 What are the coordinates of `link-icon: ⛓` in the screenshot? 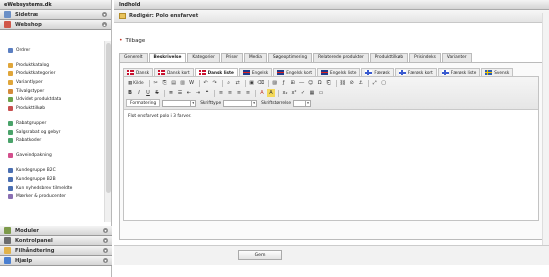 It's located at (343, 83).